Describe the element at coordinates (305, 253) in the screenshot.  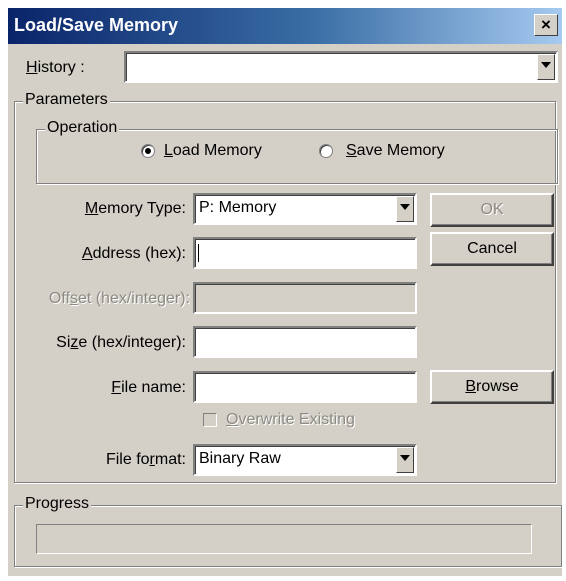
I see `address-input` at that location.